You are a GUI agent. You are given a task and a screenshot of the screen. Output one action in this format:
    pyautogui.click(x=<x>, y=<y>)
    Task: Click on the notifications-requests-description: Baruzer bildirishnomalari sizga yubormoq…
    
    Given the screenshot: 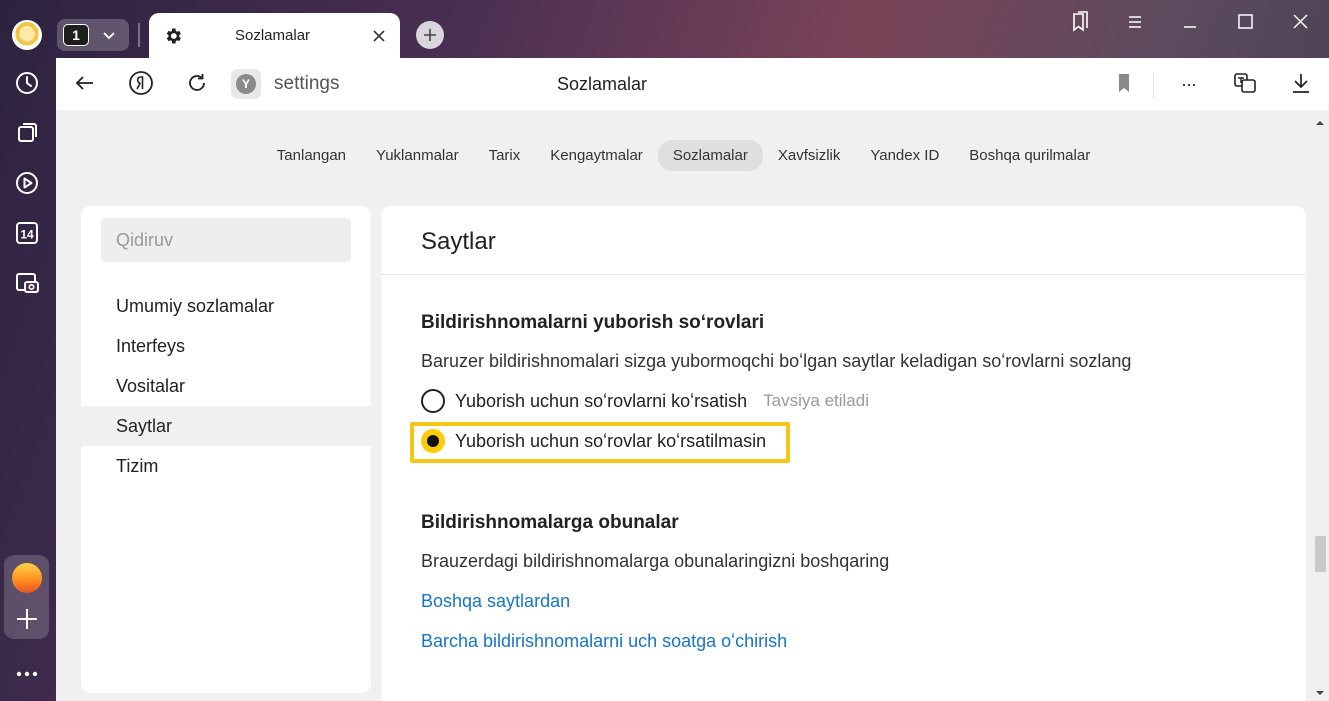 What is the action you would take?
    pyautogui.click(x=776, y=361)
    